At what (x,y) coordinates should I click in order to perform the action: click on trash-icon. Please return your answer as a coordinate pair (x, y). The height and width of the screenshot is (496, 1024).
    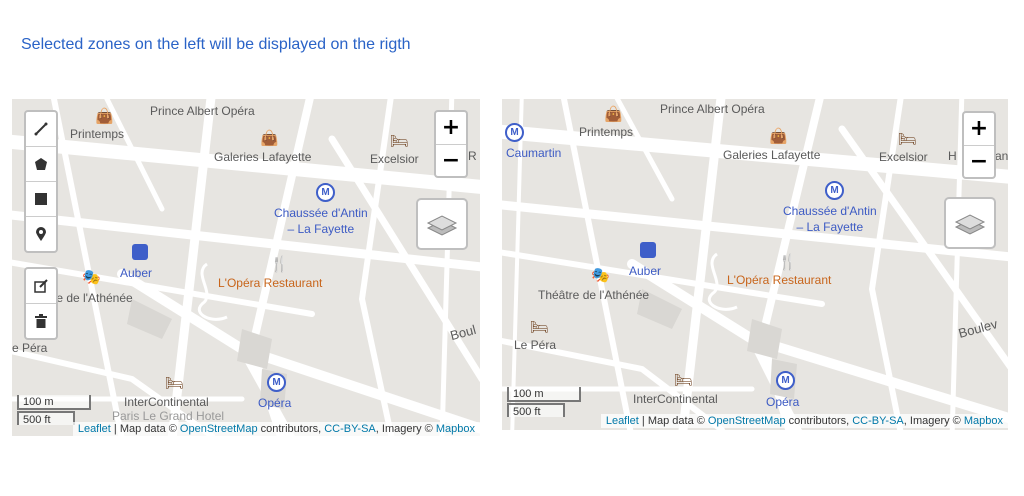
    Looking at the image, I should click on (41, 321).